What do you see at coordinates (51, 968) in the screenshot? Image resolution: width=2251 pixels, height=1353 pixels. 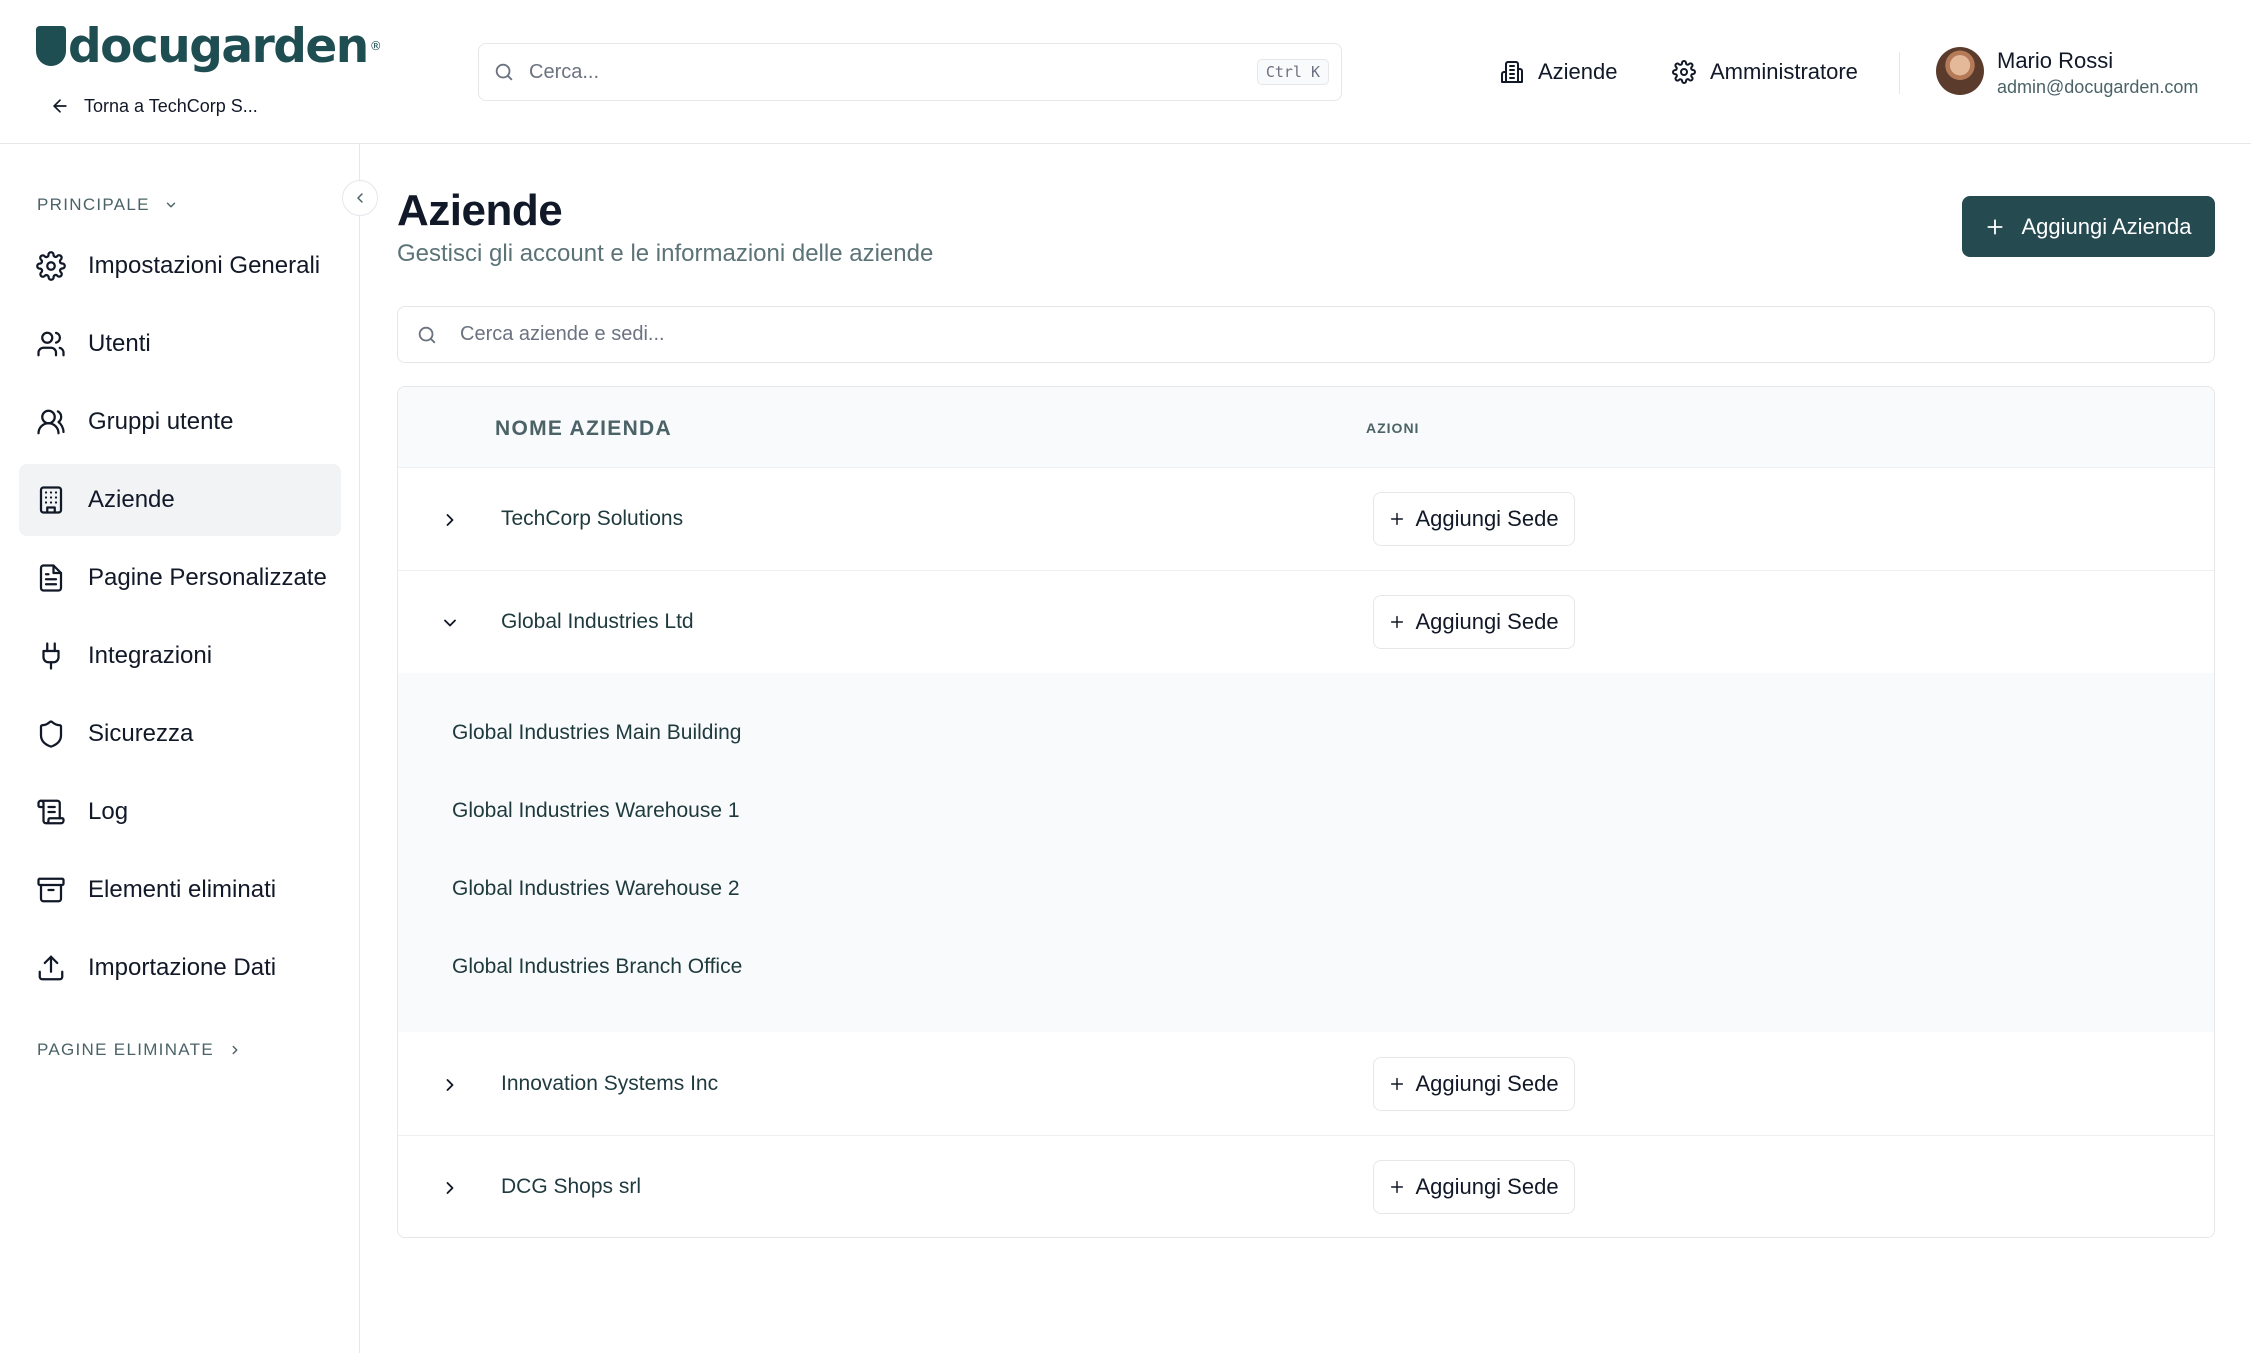 I see `upload-icon` at bounding box center [51, 968].